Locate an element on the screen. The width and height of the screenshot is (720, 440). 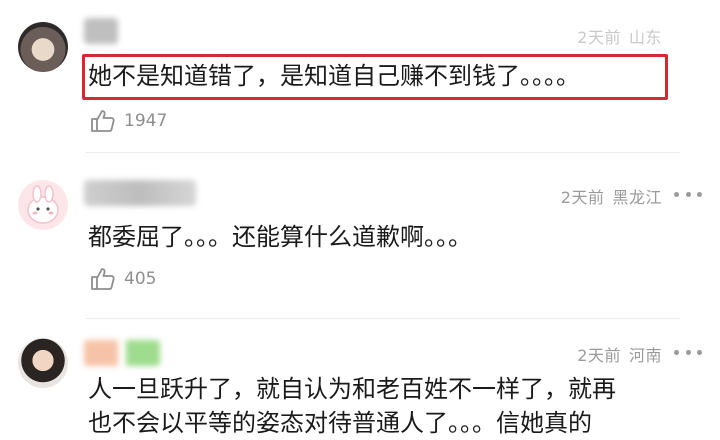
like-count: 405 is located at coordinates (140, 279).